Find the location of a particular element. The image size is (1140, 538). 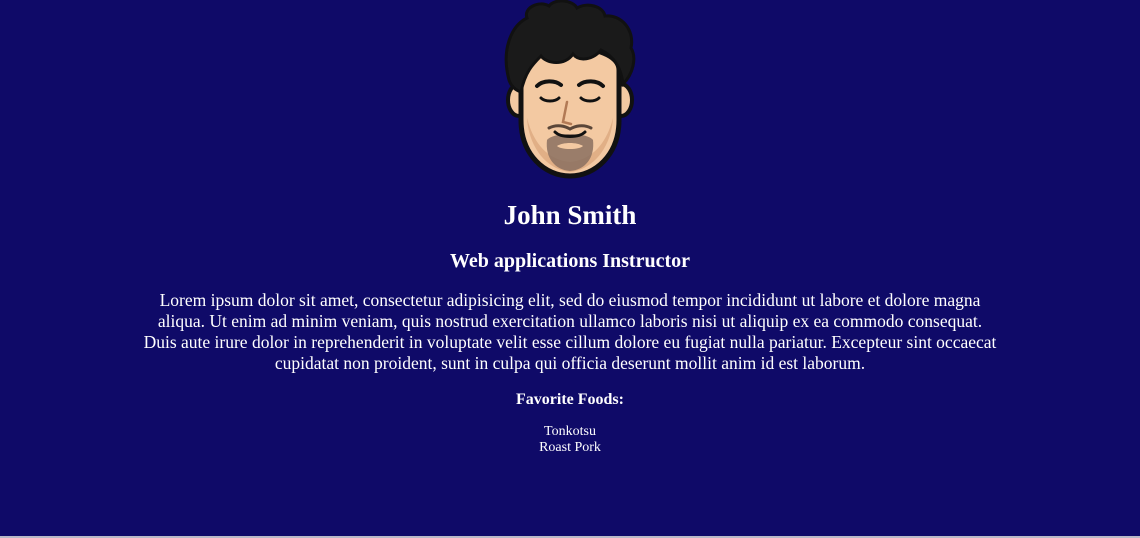

food-item: Roast Pork is located at coordinates (570, 447).